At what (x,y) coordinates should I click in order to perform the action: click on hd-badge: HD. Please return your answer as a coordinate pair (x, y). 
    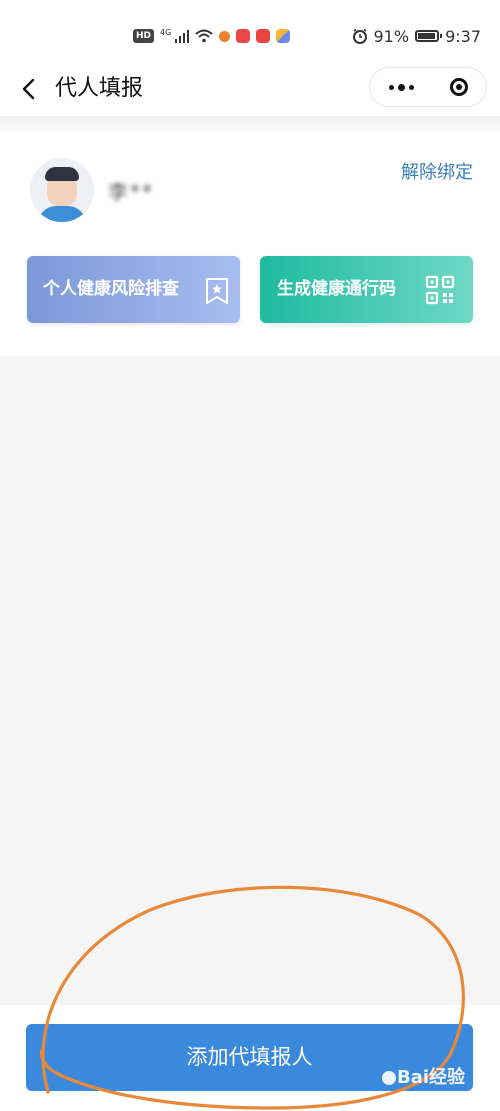
    Looking at the image, I should click on (144, 36).